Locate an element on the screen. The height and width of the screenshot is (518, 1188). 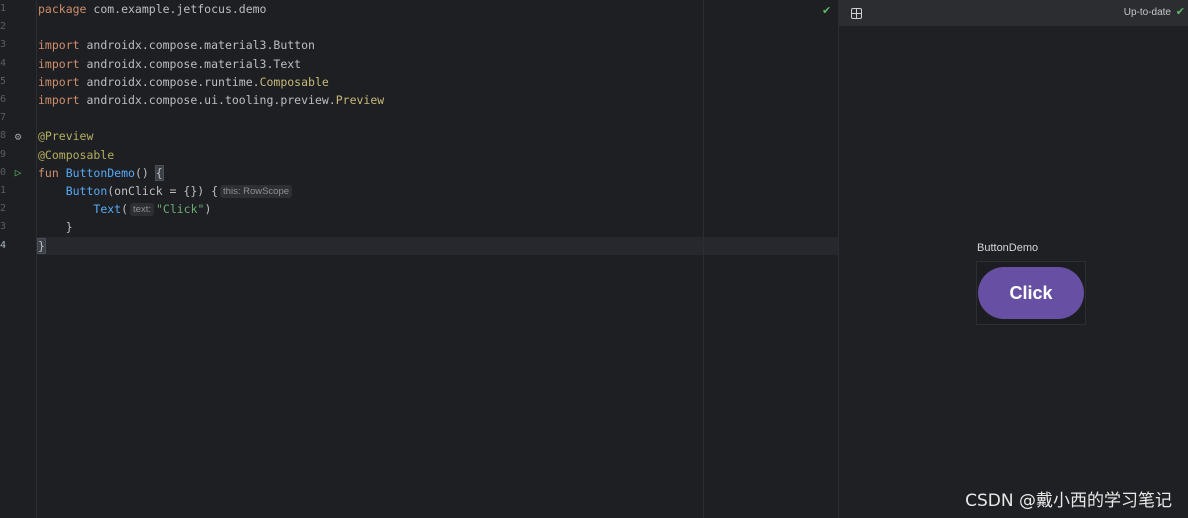
code-token: { is located at coordinates (159, 172).